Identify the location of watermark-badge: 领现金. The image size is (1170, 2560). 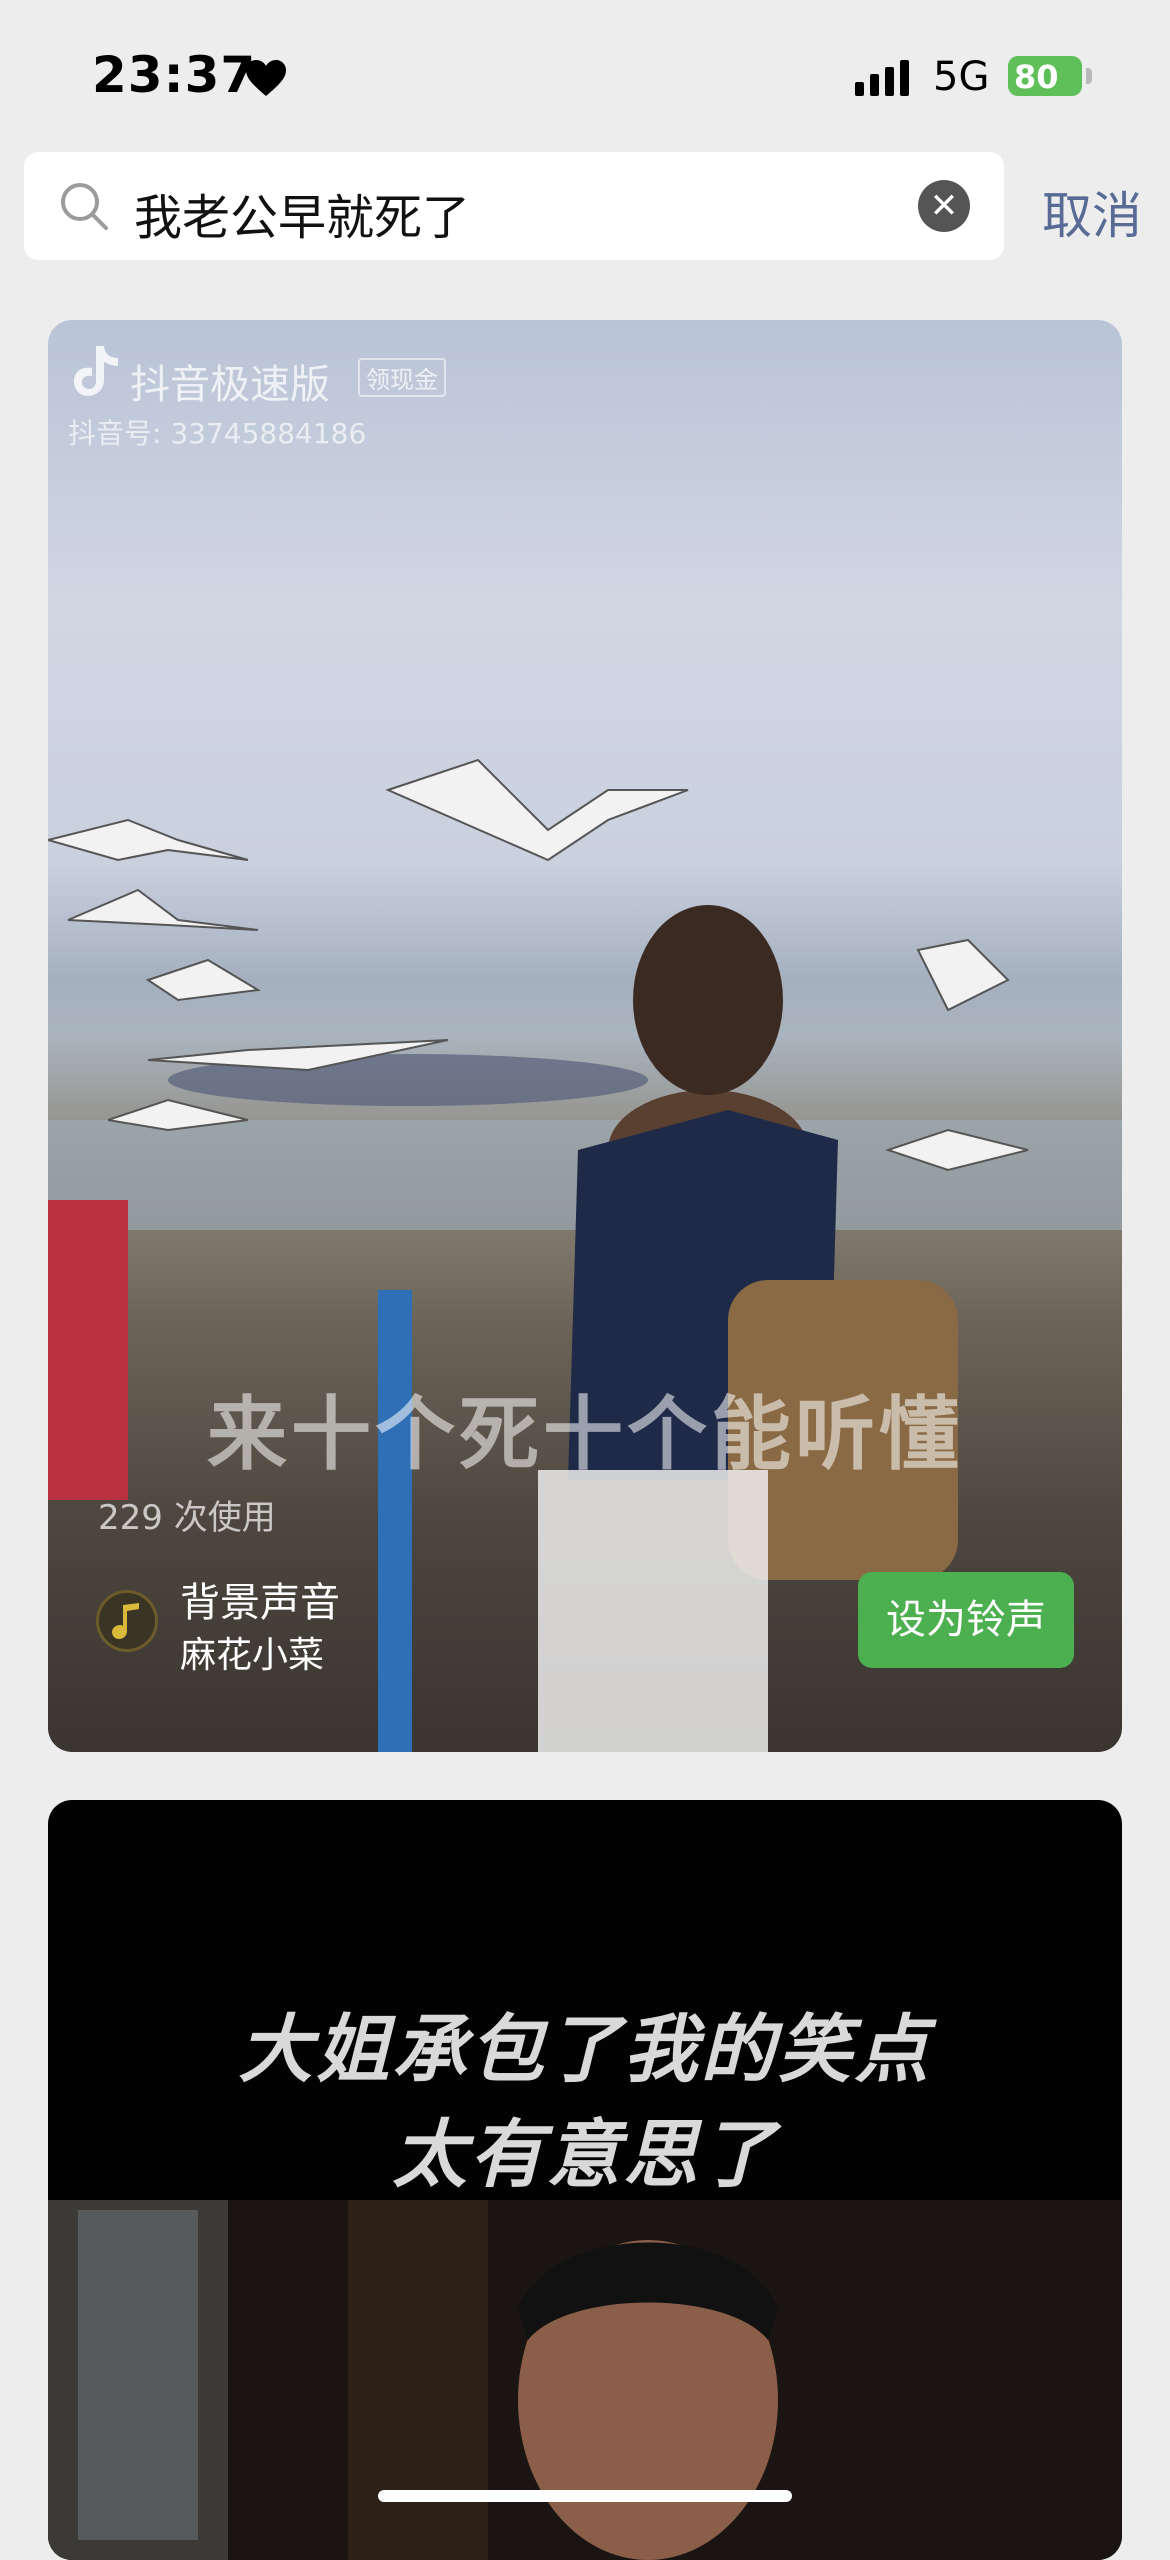
(402, 377).